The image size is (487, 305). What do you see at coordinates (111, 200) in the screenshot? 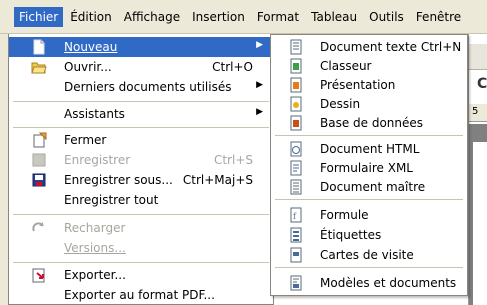
I see `menu-item-label: Enregistrer tout` at bounding box center [111, 200].